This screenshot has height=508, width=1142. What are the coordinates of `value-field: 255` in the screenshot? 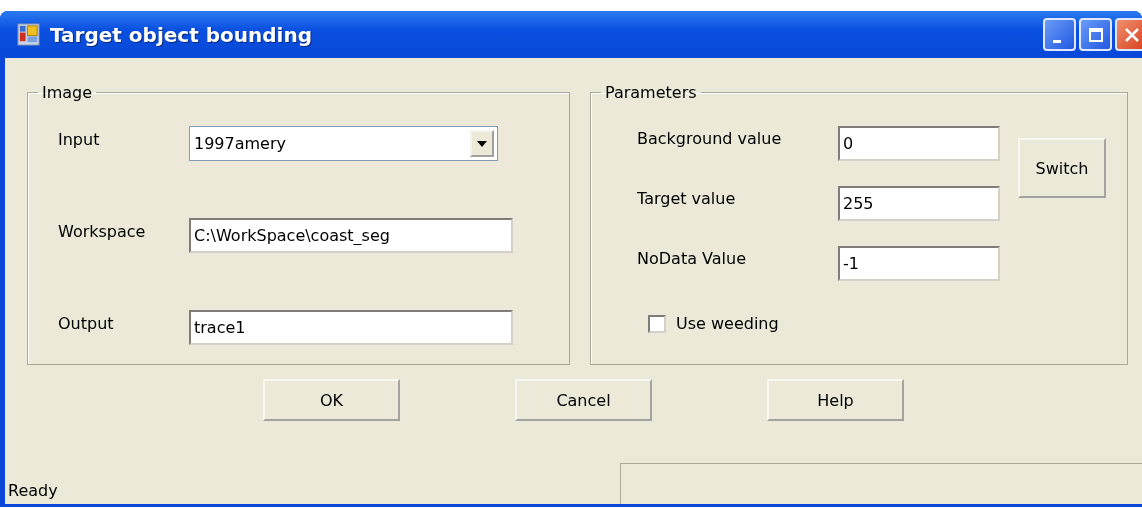 It's located at (919, 203).